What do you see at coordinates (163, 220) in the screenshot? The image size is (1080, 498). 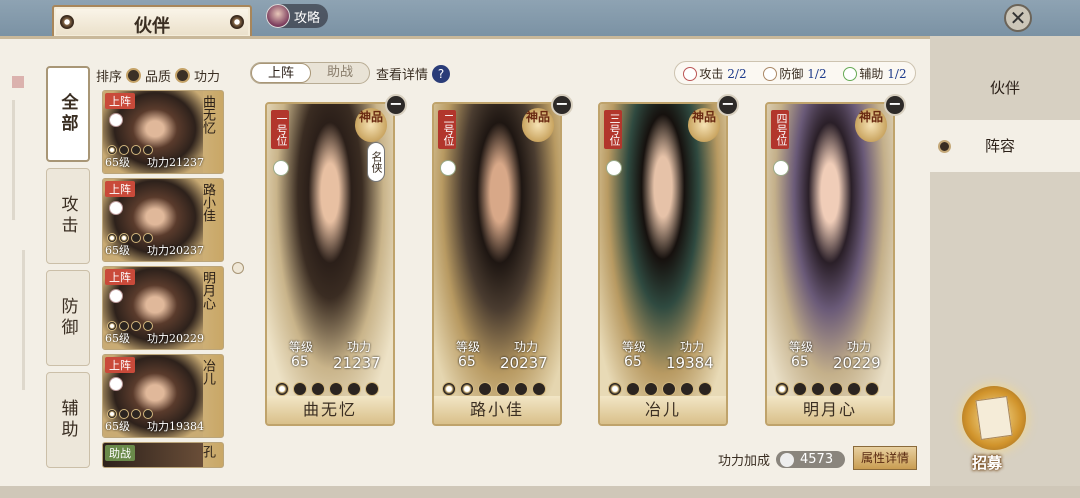 I see `roster-card: 上阵 65级 功力20237 路小佳` at bounding box center [163, 220].